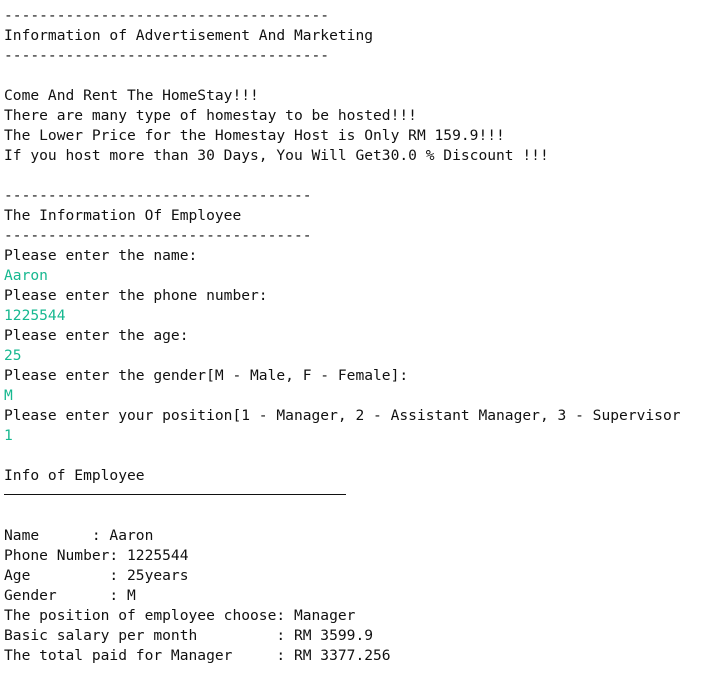  What do you see at coordinates (70, 595) in the screenshot?
I see `info-gender: Gender : M` at bounding box center [70, 595].